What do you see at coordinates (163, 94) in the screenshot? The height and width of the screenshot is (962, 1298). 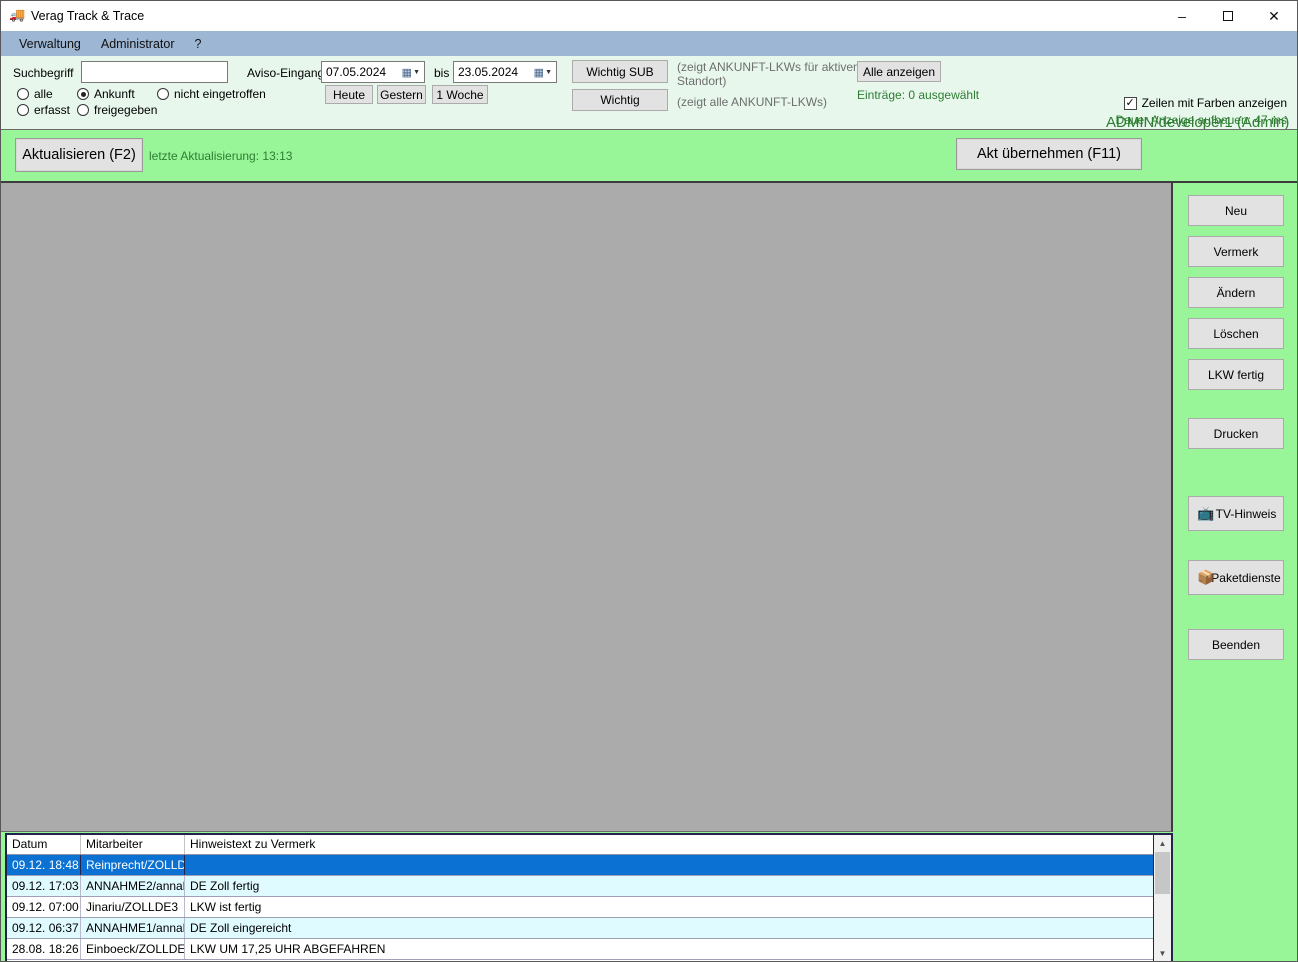 I see `radio-nicht-eingetroffen-circle` at bounding box center [163, 94].